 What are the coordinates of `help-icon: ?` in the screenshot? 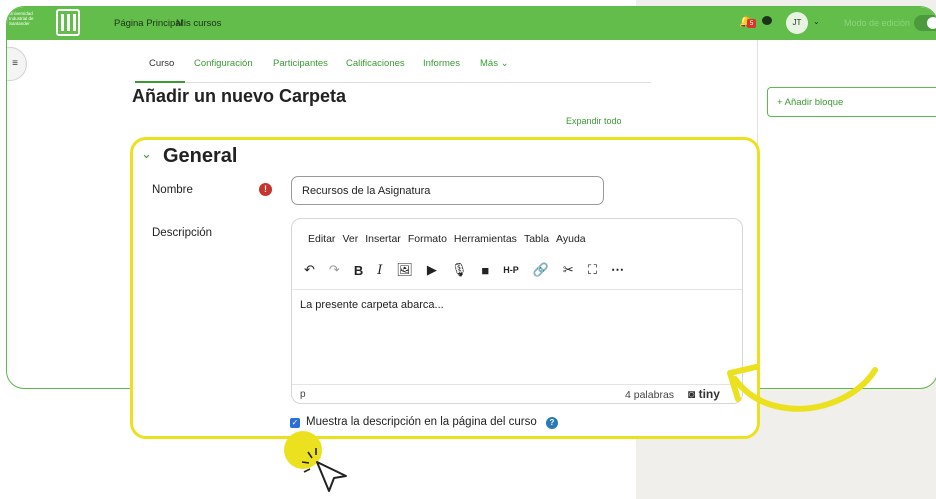 It's located at (552, 423).